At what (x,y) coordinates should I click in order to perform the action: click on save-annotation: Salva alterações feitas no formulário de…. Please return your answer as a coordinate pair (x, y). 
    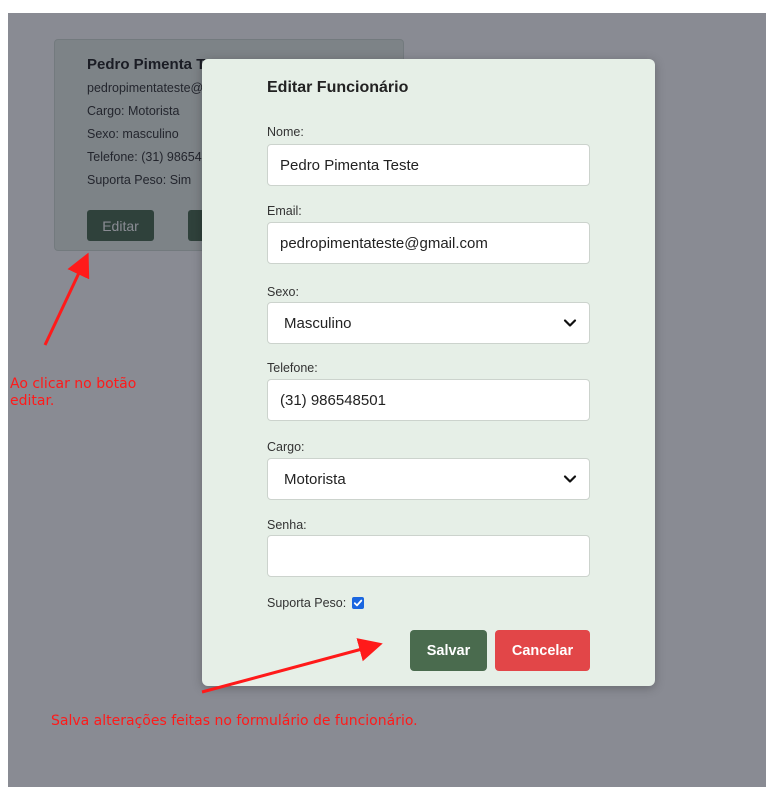
    Looking at the image, I should click on (234, 721).